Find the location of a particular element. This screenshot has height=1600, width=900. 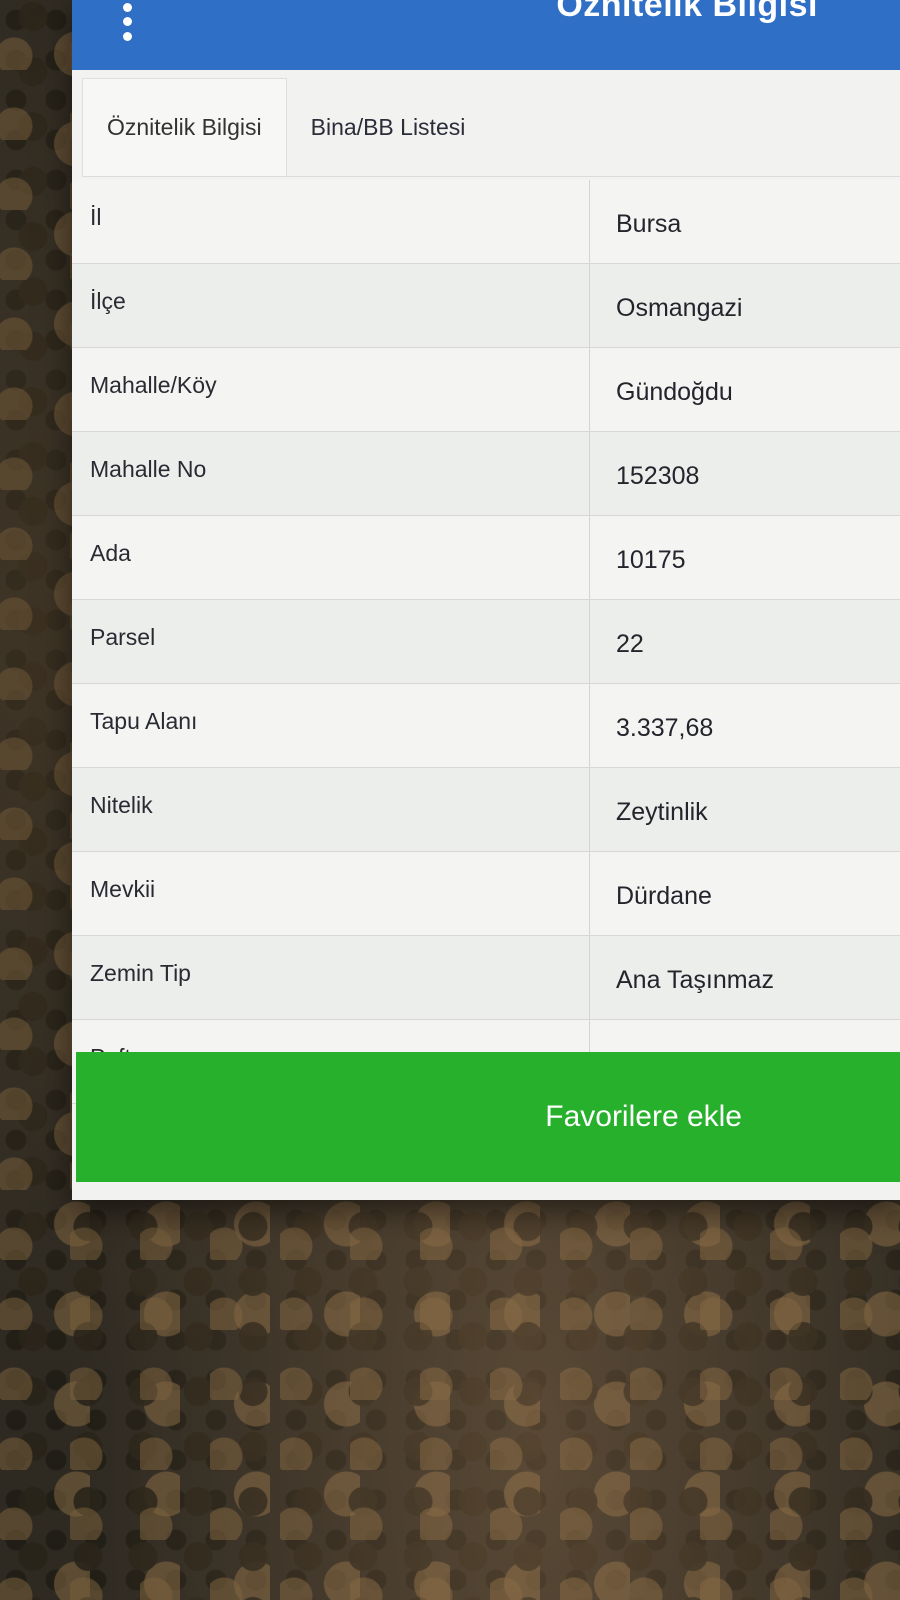

attribute-label: Tapu Alanı is located at coordinates (331, 725).